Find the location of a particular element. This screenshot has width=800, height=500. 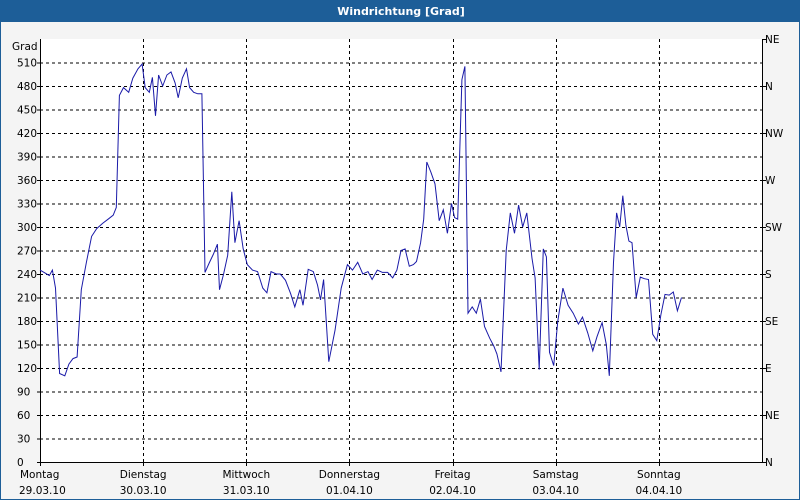

x-tick-day: Sonntag is located at coordinates (659, 475).